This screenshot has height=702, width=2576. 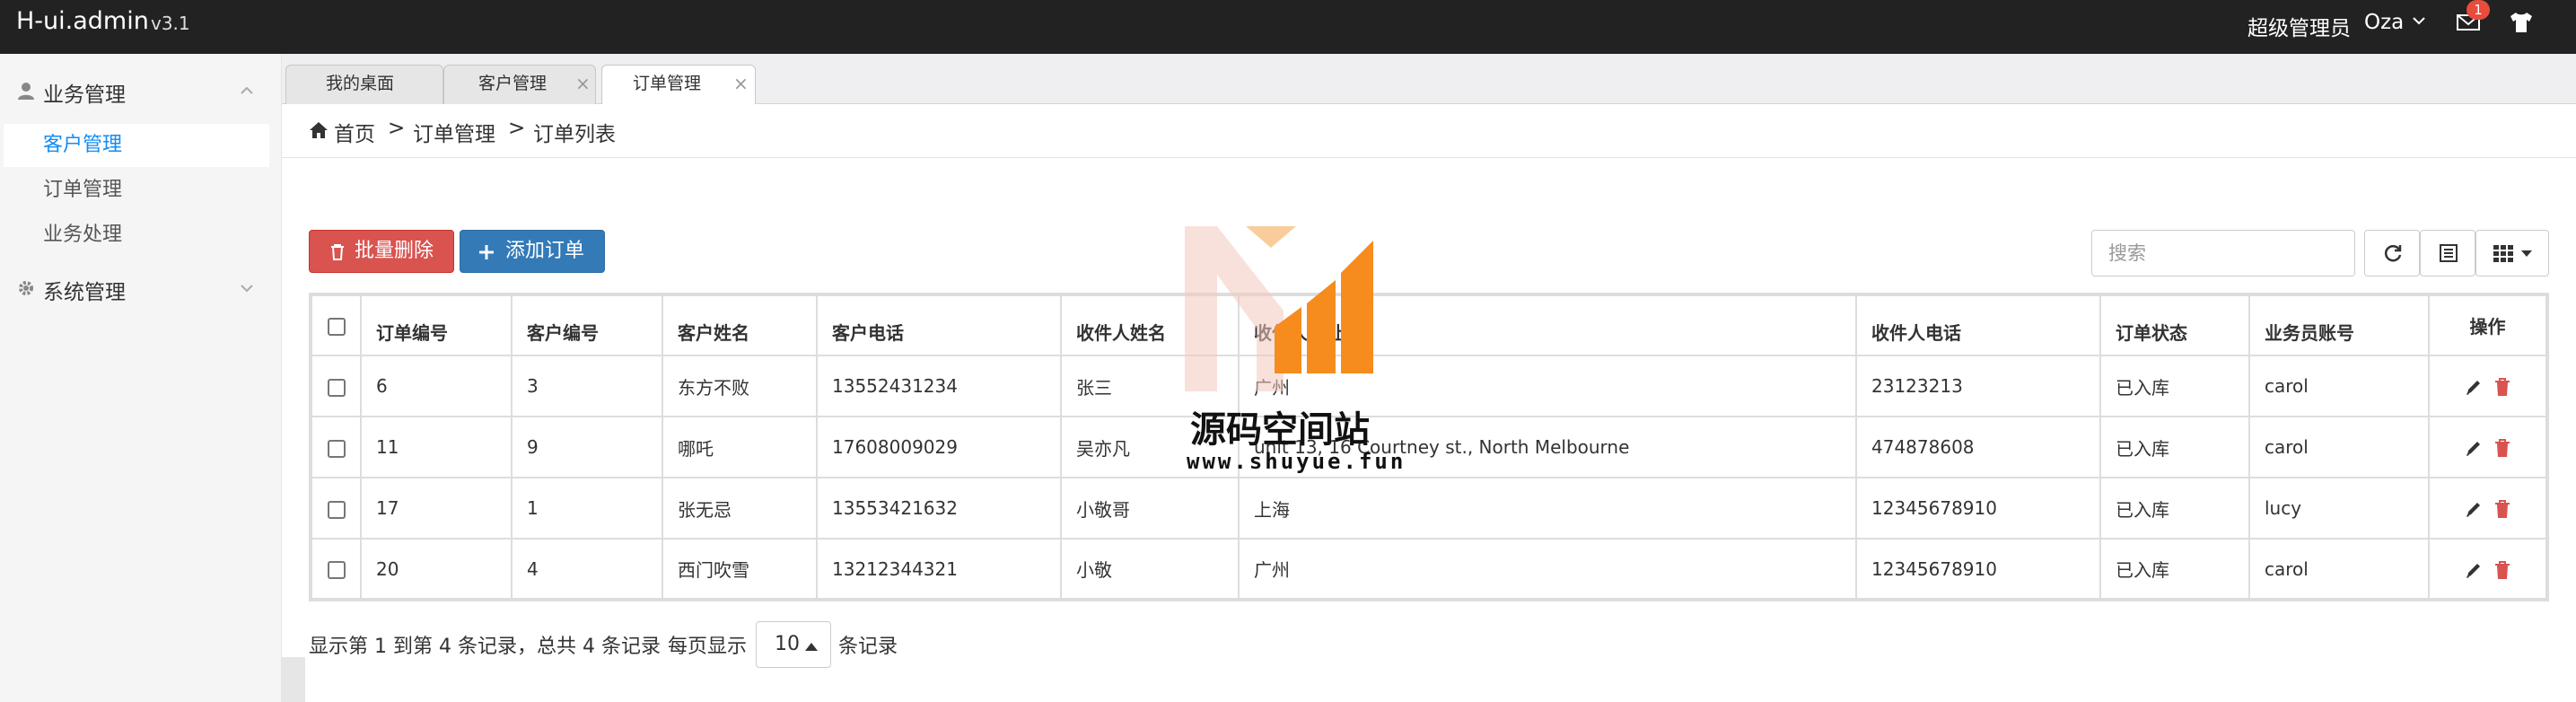 I want to click on sidebar-item-orders: 订单管理, so click(x=136, y=190).